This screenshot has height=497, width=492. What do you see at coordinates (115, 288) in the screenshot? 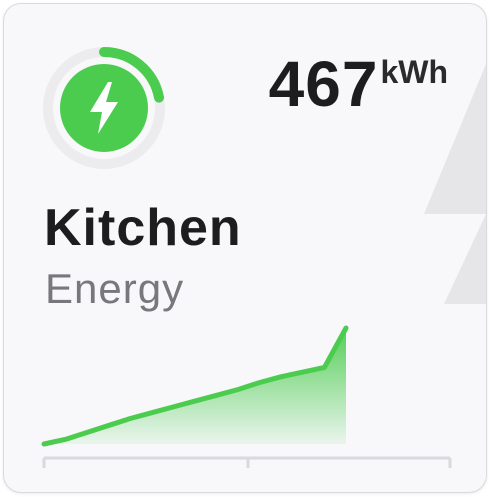
I see `card-subtitle: Energy` at bounding box center [115, 288].